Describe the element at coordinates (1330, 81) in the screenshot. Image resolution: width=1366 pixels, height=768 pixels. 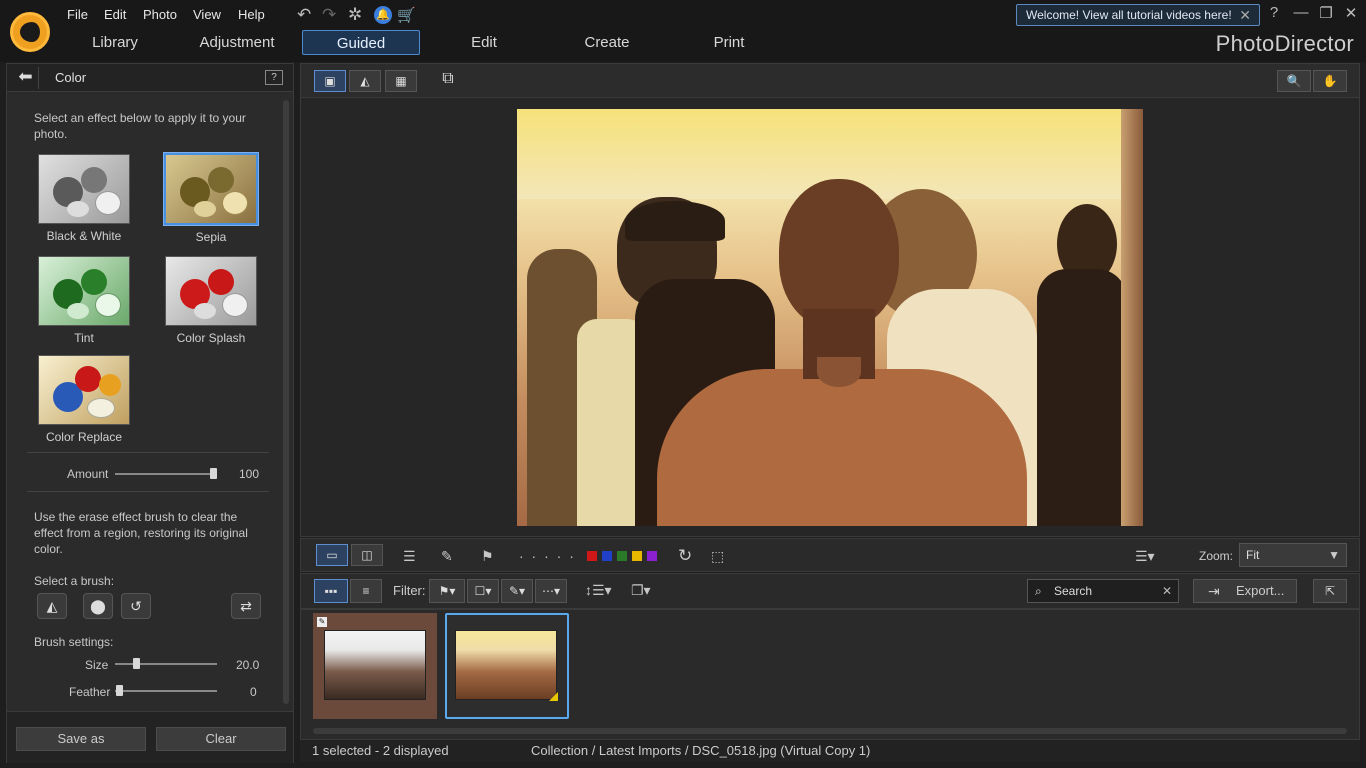
I see `hand-tool-icon: ✋` at that location.